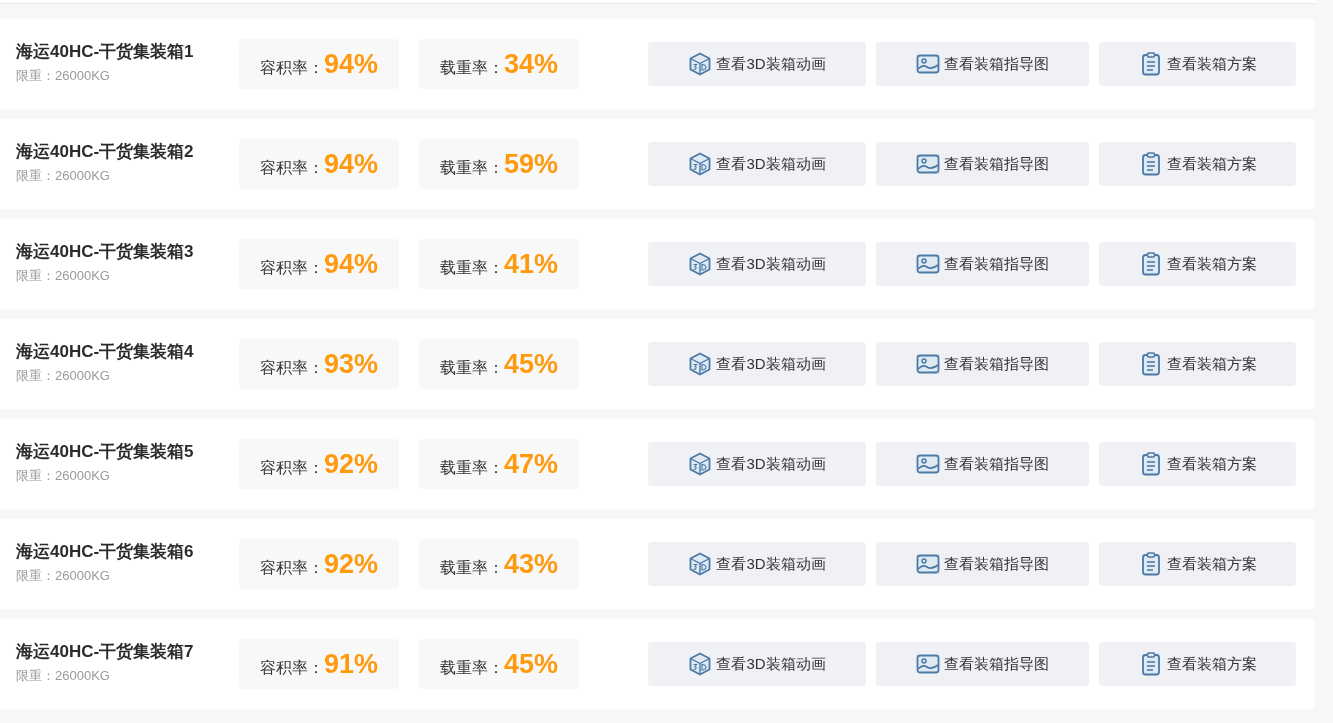  I want to click on rate-value: 43%, so click(530, 564).